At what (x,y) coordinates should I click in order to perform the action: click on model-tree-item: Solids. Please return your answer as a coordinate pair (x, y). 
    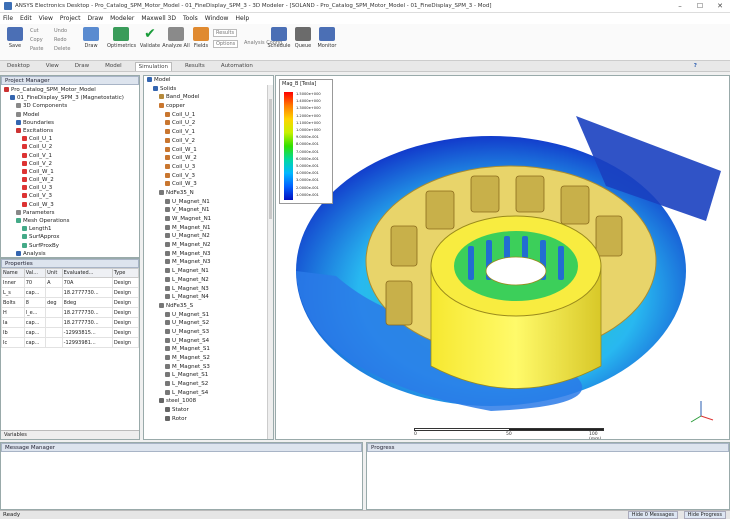
    Looking at the image, I should click on (208, 89).